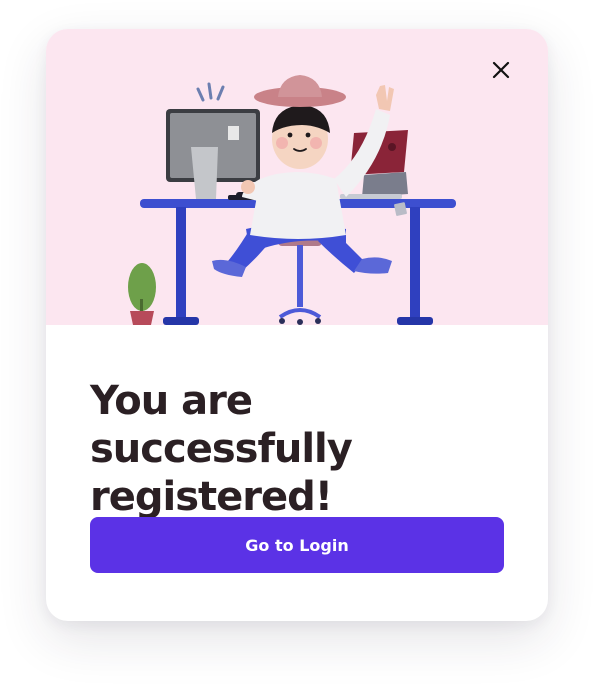 The width and height of the screenshot is (594, 684). Describe the element at coordinates (297, 545) in the screenshot. I see `go-to-login-button: Go to Login` at that location.